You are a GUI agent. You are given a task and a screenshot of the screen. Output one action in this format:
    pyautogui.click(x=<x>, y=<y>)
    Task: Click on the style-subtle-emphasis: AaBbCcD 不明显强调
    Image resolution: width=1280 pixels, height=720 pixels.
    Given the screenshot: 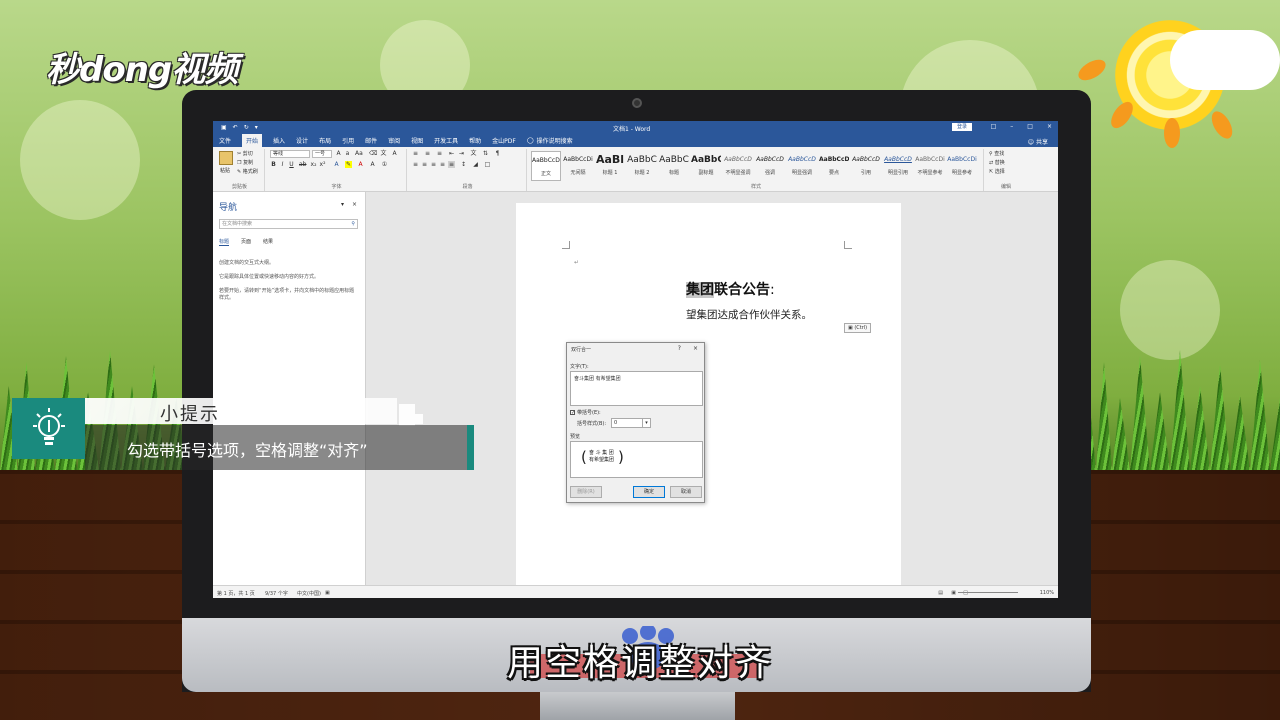 What is the action you would take?
    pyautogui.click(x=738, y=166)
    